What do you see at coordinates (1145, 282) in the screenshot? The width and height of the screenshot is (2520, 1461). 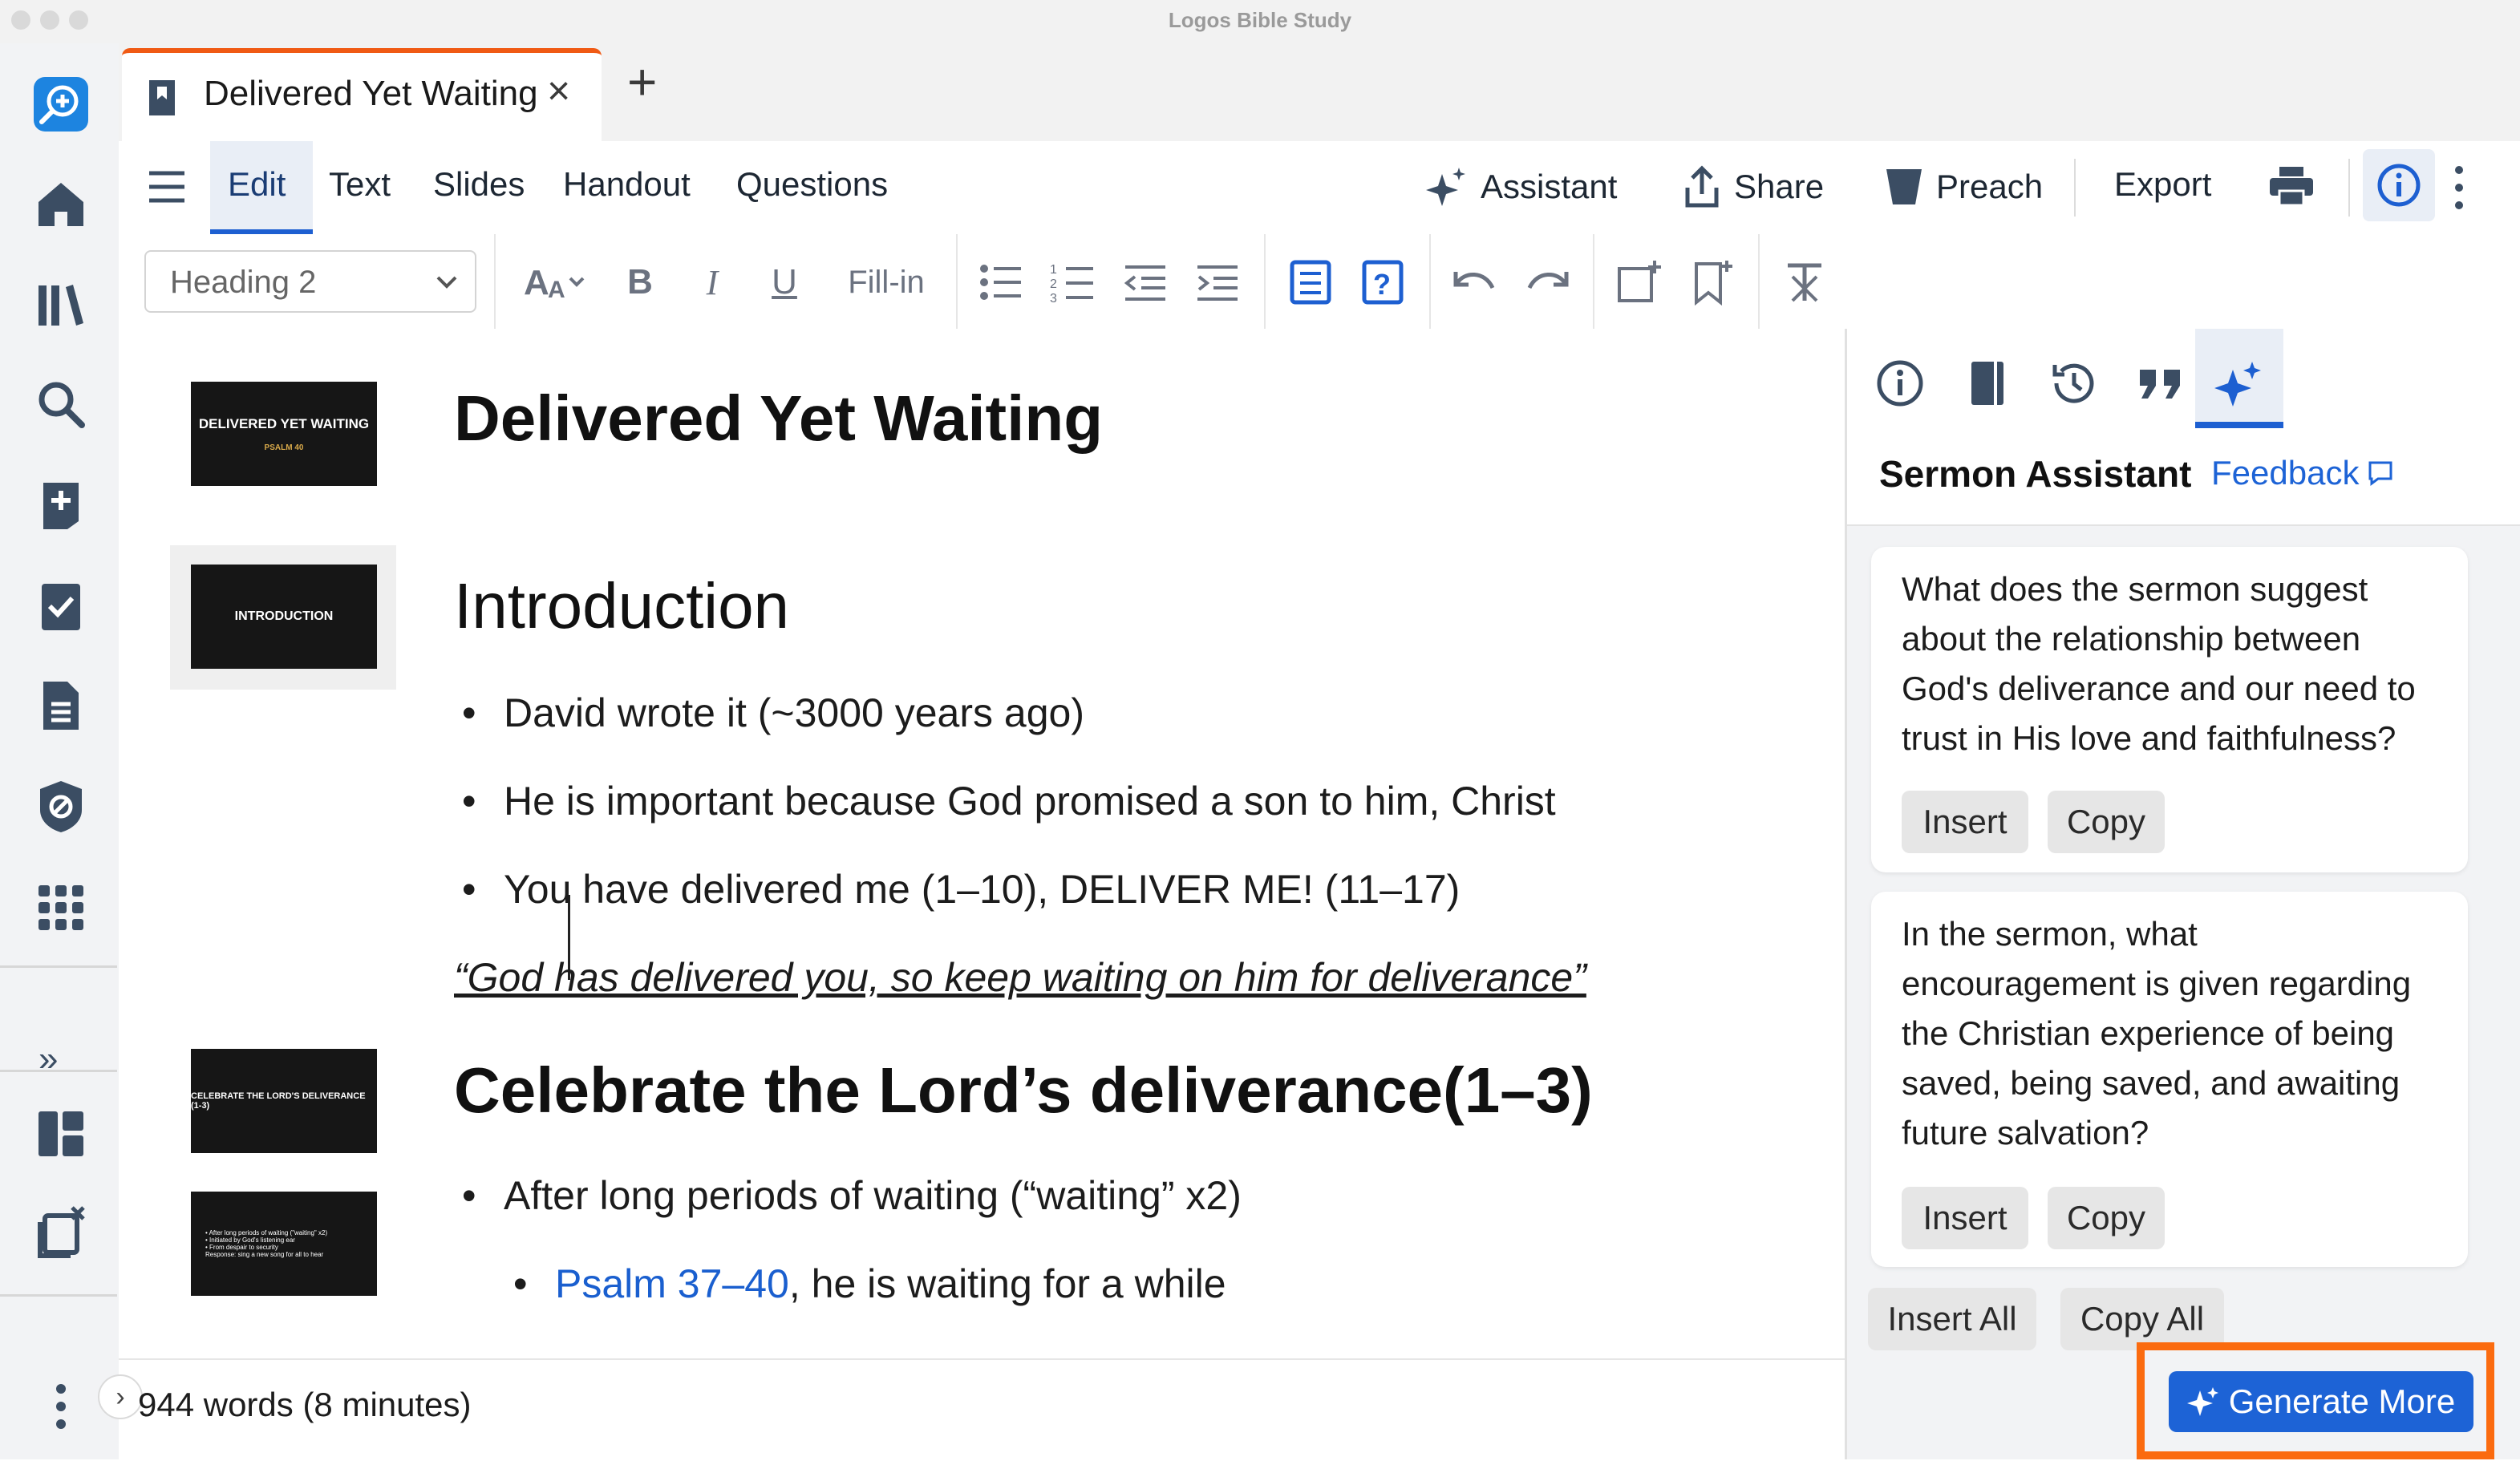 I see `outdent-icon` at bounding box center [1145, 282].